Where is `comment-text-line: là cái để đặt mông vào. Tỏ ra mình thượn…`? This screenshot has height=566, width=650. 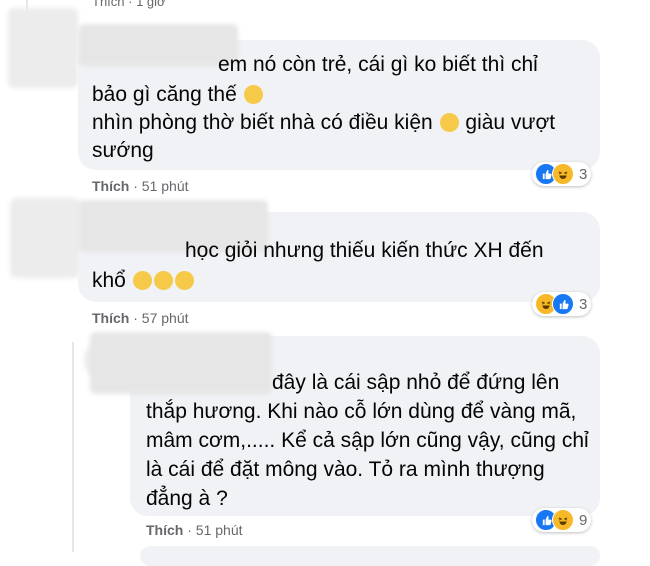
comment-text-line: là cái để đặt mông vào. Tỏ ra mình thượn… is located at coordinates (345, 469).